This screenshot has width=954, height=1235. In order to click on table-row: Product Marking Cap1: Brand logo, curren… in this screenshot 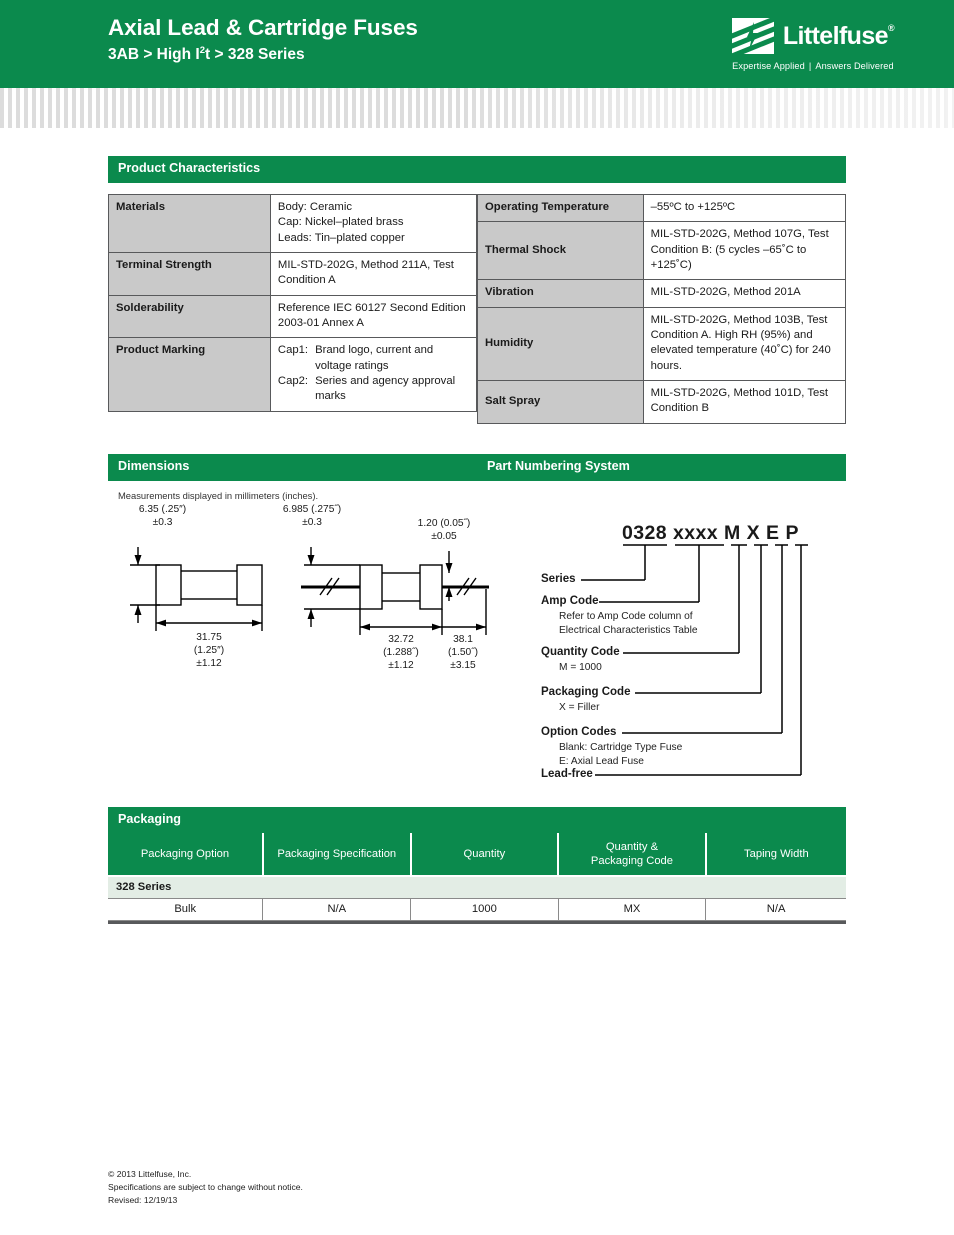, I will do `click(293, 374)`.